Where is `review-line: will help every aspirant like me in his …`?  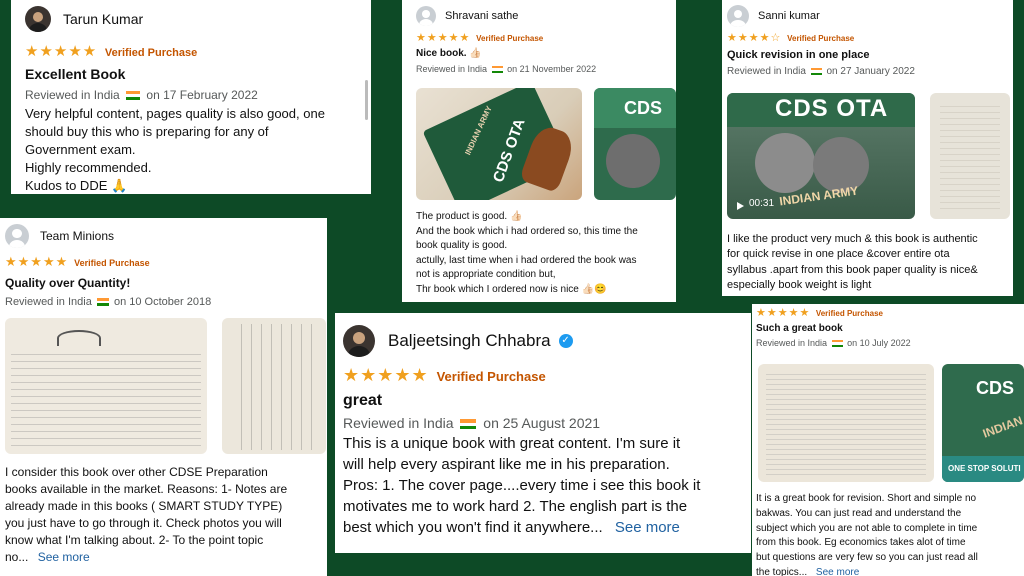 review-line: will help every aspirant like me in his … is located at coordinates (506, 464).